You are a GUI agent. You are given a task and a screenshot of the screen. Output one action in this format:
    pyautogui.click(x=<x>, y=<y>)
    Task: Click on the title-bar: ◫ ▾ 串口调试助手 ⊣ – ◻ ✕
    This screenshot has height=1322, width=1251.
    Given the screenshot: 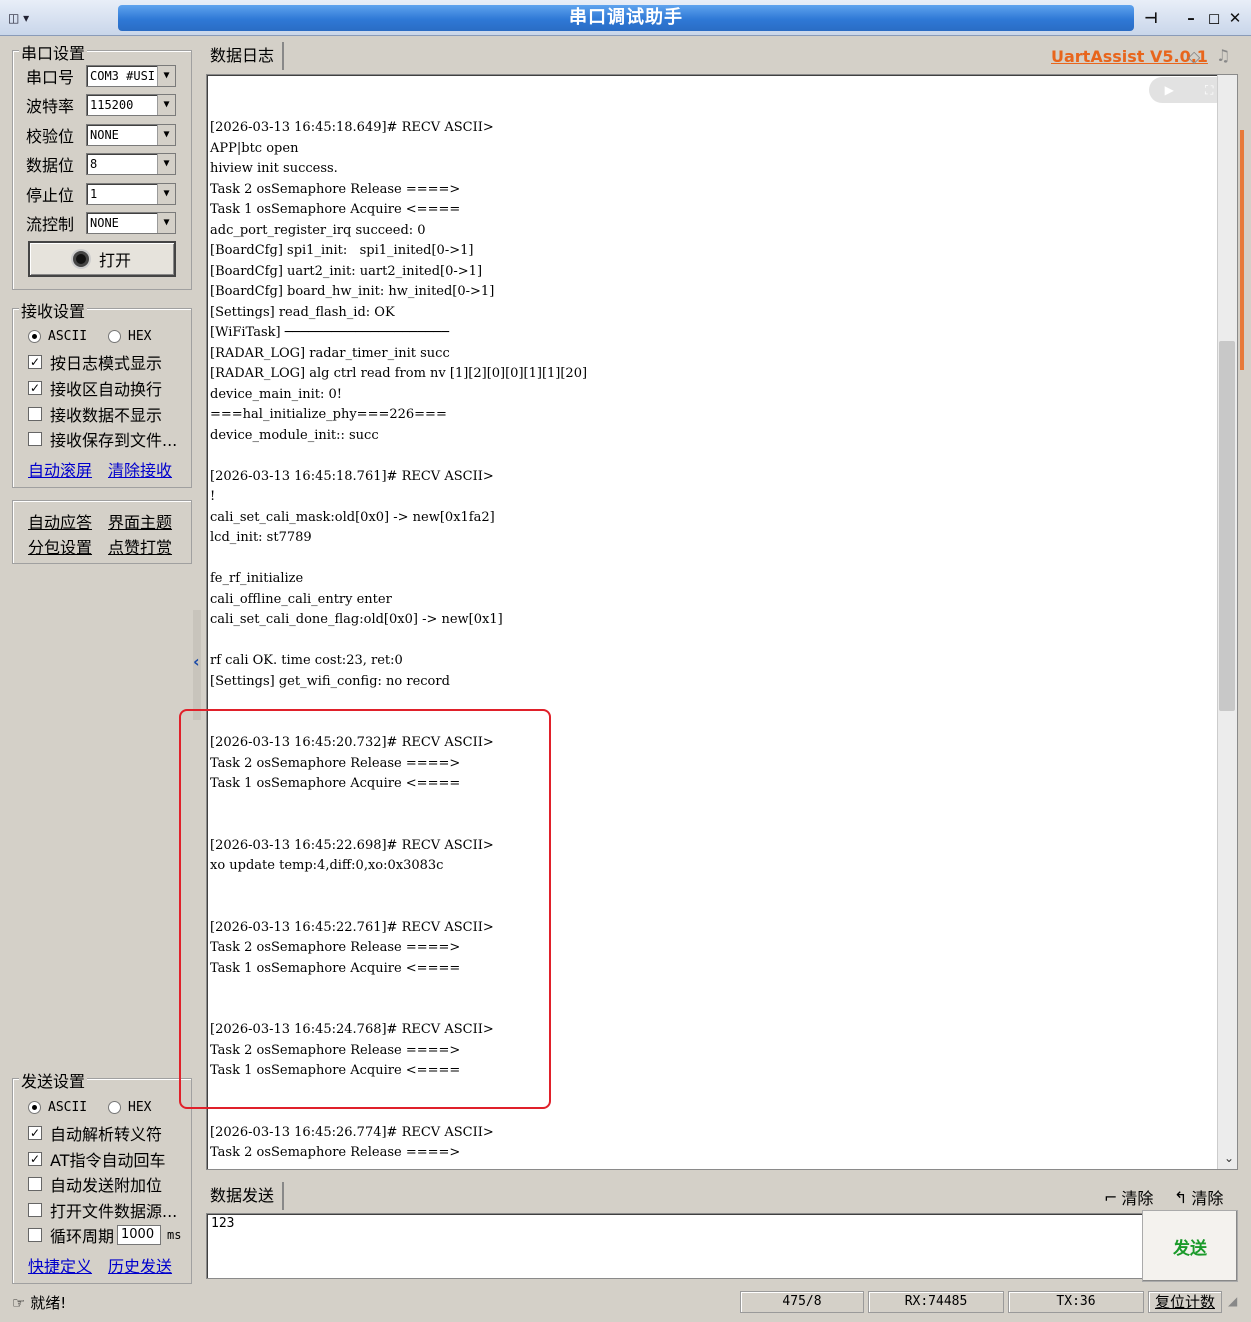 What is the action you would take?
    pyautogui.click(x=625, y=18)
    